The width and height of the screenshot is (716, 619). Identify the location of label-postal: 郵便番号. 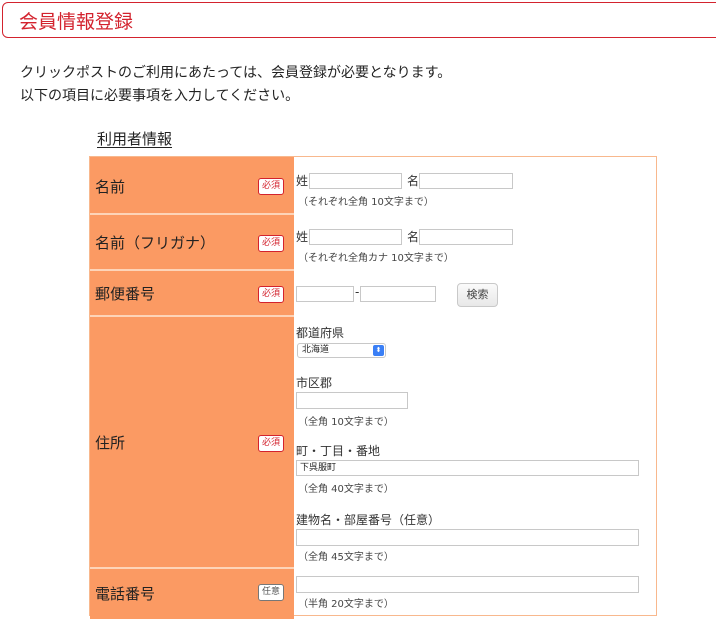
(125, 294).